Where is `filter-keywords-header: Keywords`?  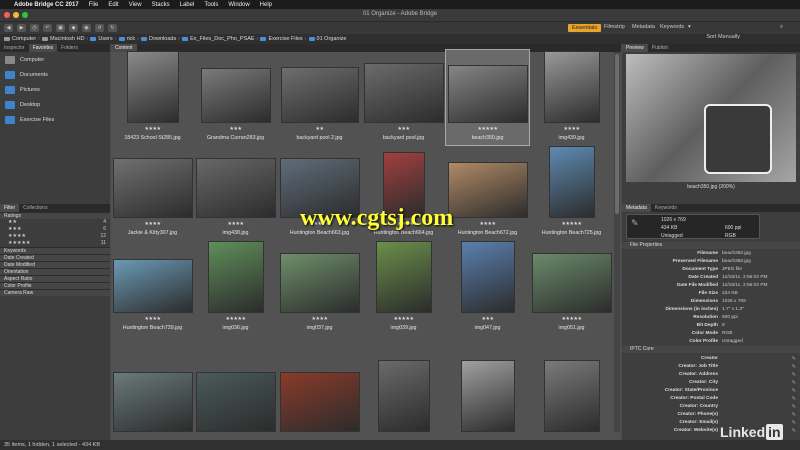
filter-keywords-header: Keywords is located at coordinates (55, 250).